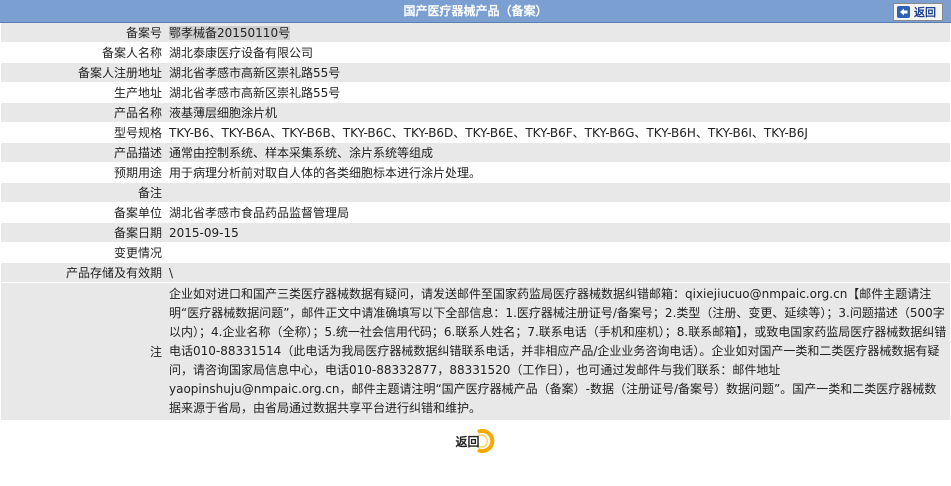 The width and height of the screenshot is (951, 486). Describe the element at coordinates (83, 72) in the screenshot. I see `field-label: 备案人注册地址` at that location.